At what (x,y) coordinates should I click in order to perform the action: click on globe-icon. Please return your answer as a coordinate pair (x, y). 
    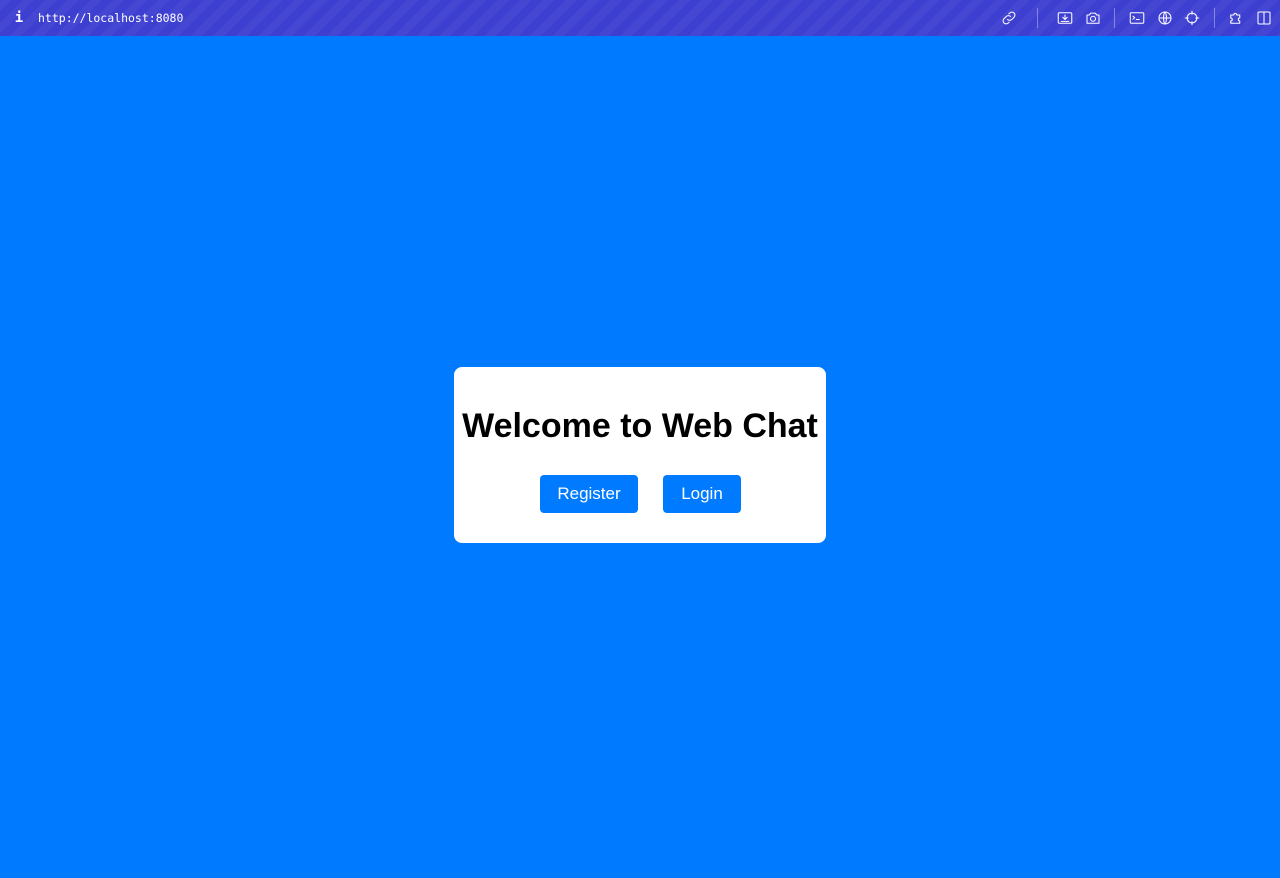
    Looking at the image, I should click on (1165, 18).